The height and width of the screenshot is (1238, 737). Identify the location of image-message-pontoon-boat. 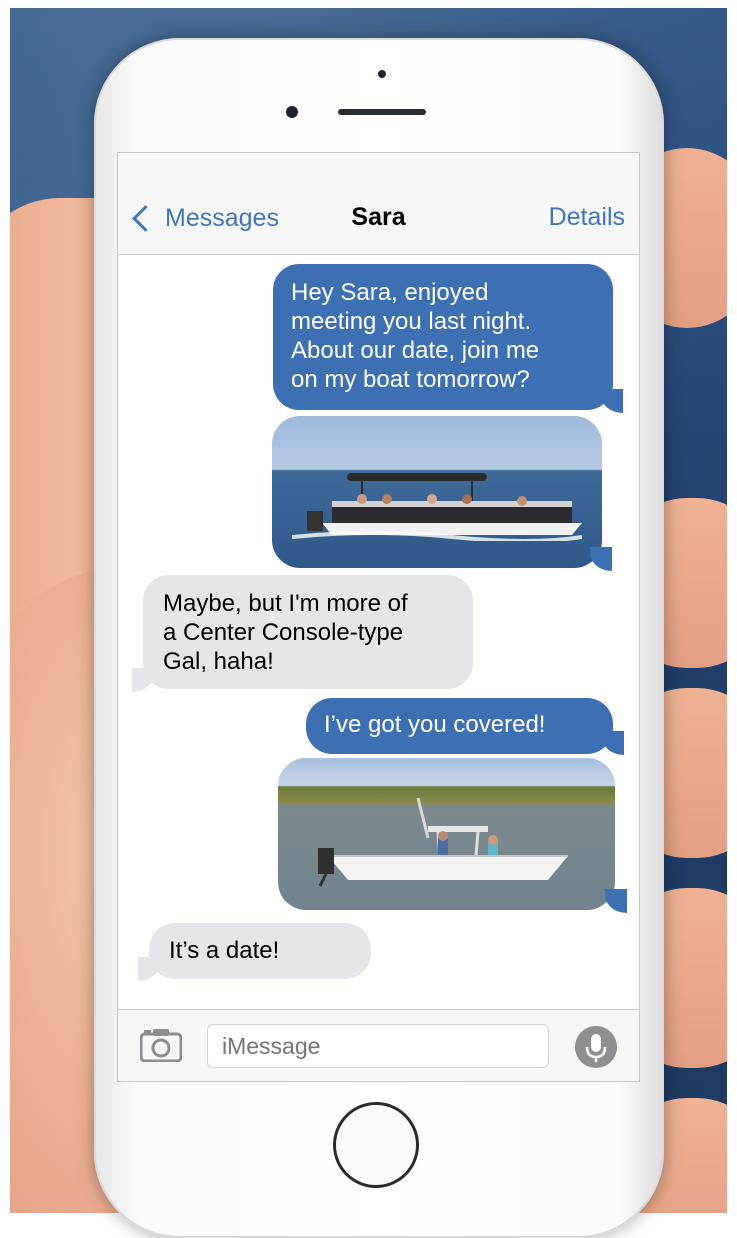
(437, 492).